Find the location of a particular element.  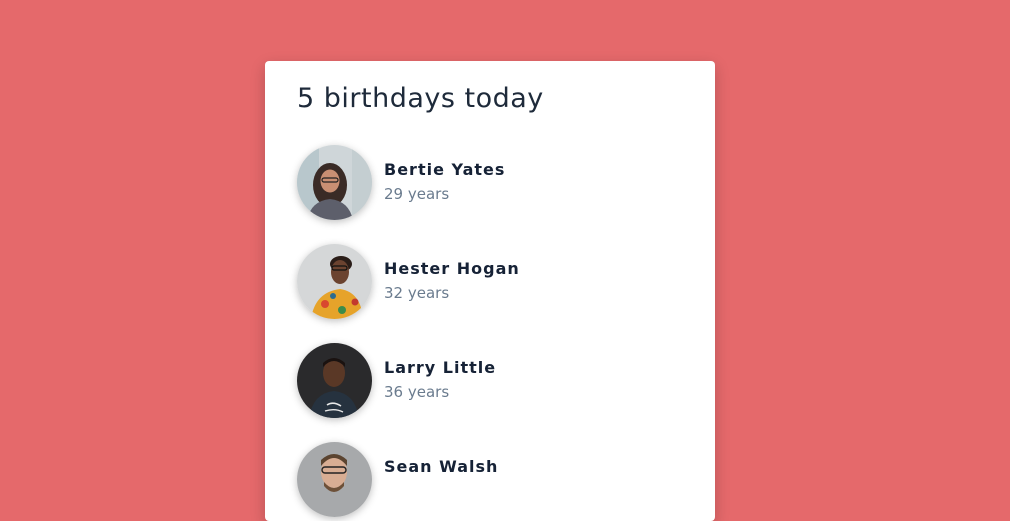

card-title: 5 birthdays today is located at coordinates (420, 98).